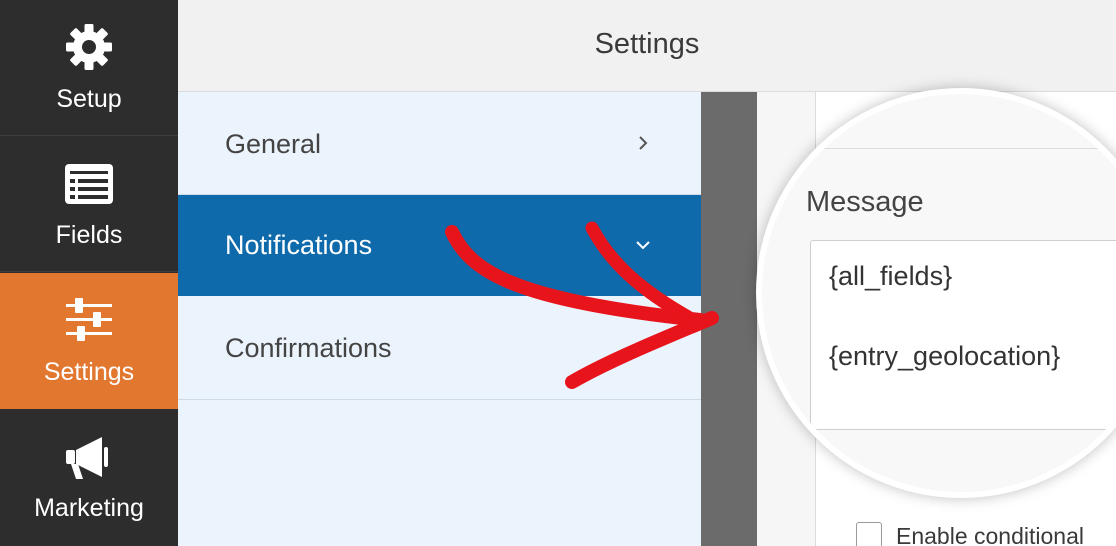  I want to click on page-header: Settings, so click(647, 46).